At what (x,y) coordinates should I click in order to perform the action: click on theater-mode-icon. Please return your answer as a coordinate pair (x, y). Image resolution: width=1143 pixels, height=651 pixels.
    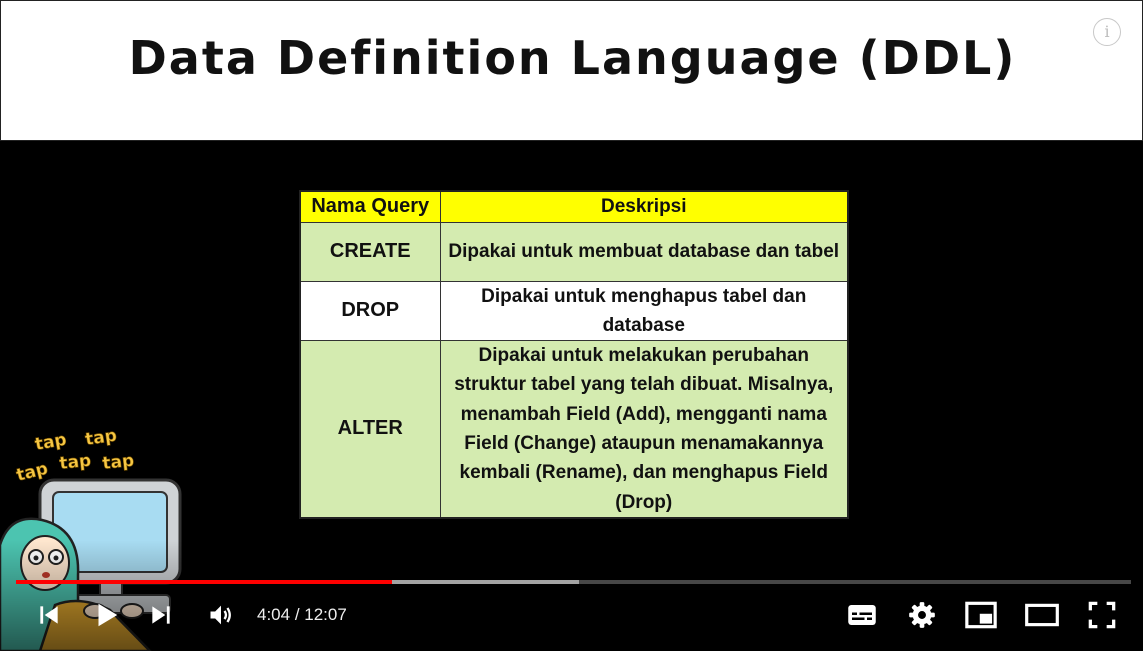
    Looking at the image, I should click on (1042, 615).